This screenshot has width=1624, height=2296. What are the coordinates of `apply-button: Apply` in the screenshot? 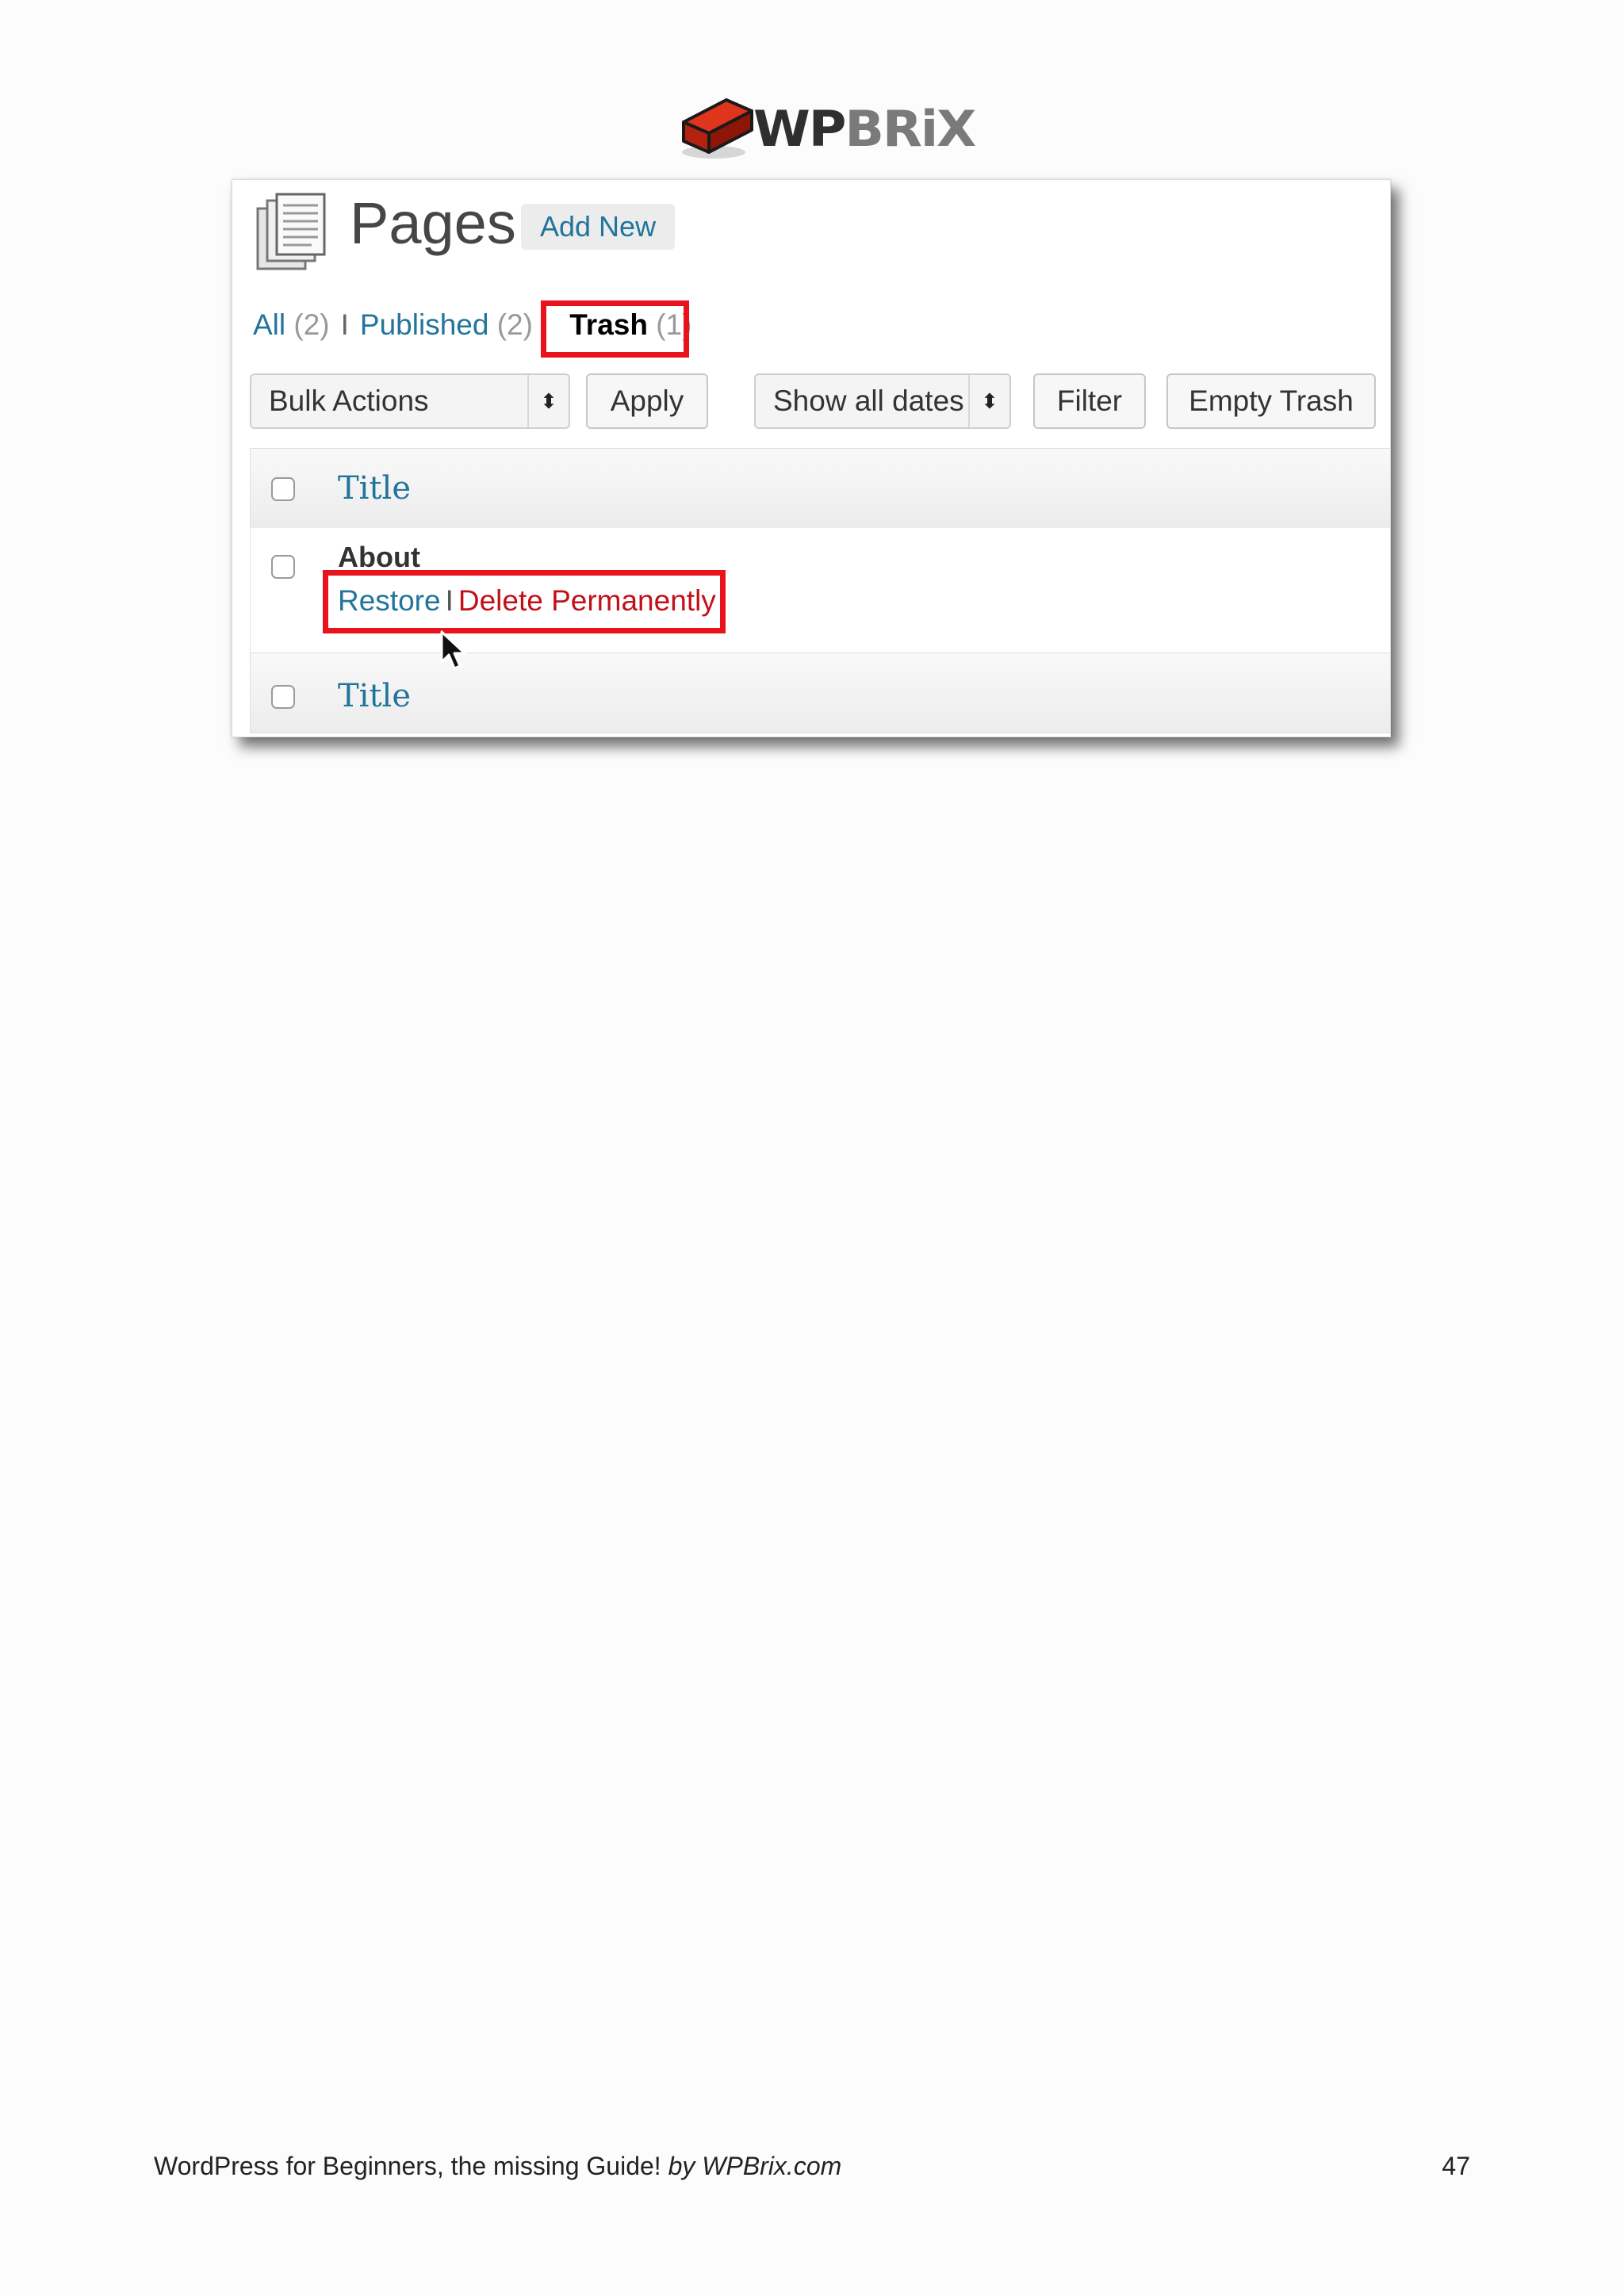 It's located at (647, 401).